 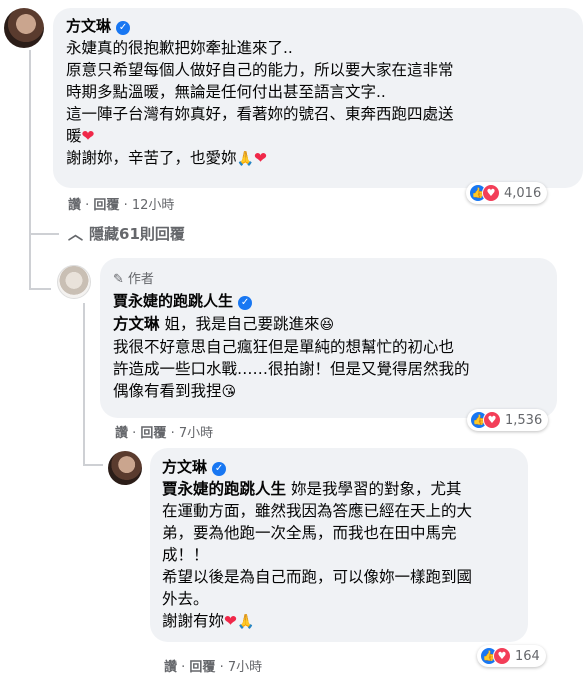 What do you see at coordinates (137, 234) in the screenshot?
I see `hide-replies-label: 隱藏61則回覆` at bounding box center [137, 234].